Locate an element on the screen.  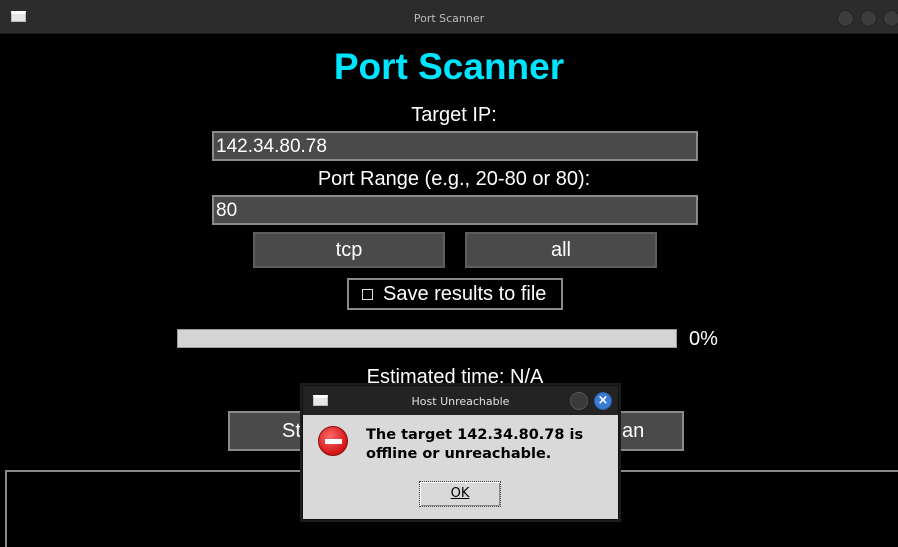
app-title: Port Scanner is located at coordinates (449, 66).